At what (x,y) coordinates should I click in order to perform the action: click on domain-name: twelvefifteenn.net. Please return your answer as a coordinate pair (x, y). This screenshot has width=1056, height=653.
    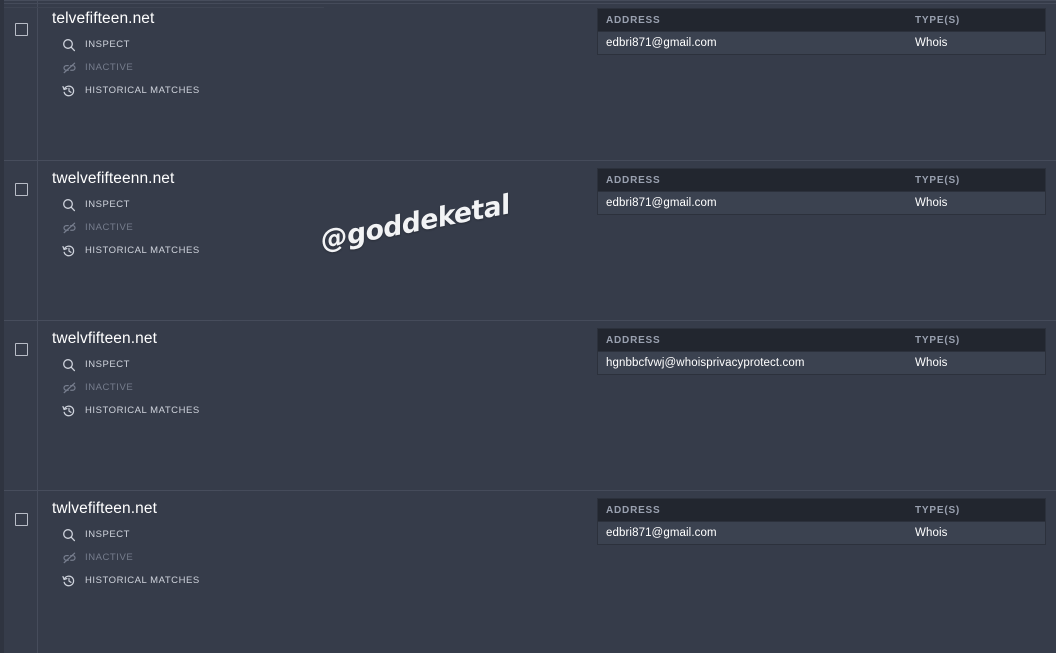
    Looking at the image, I should click on (113, 178).